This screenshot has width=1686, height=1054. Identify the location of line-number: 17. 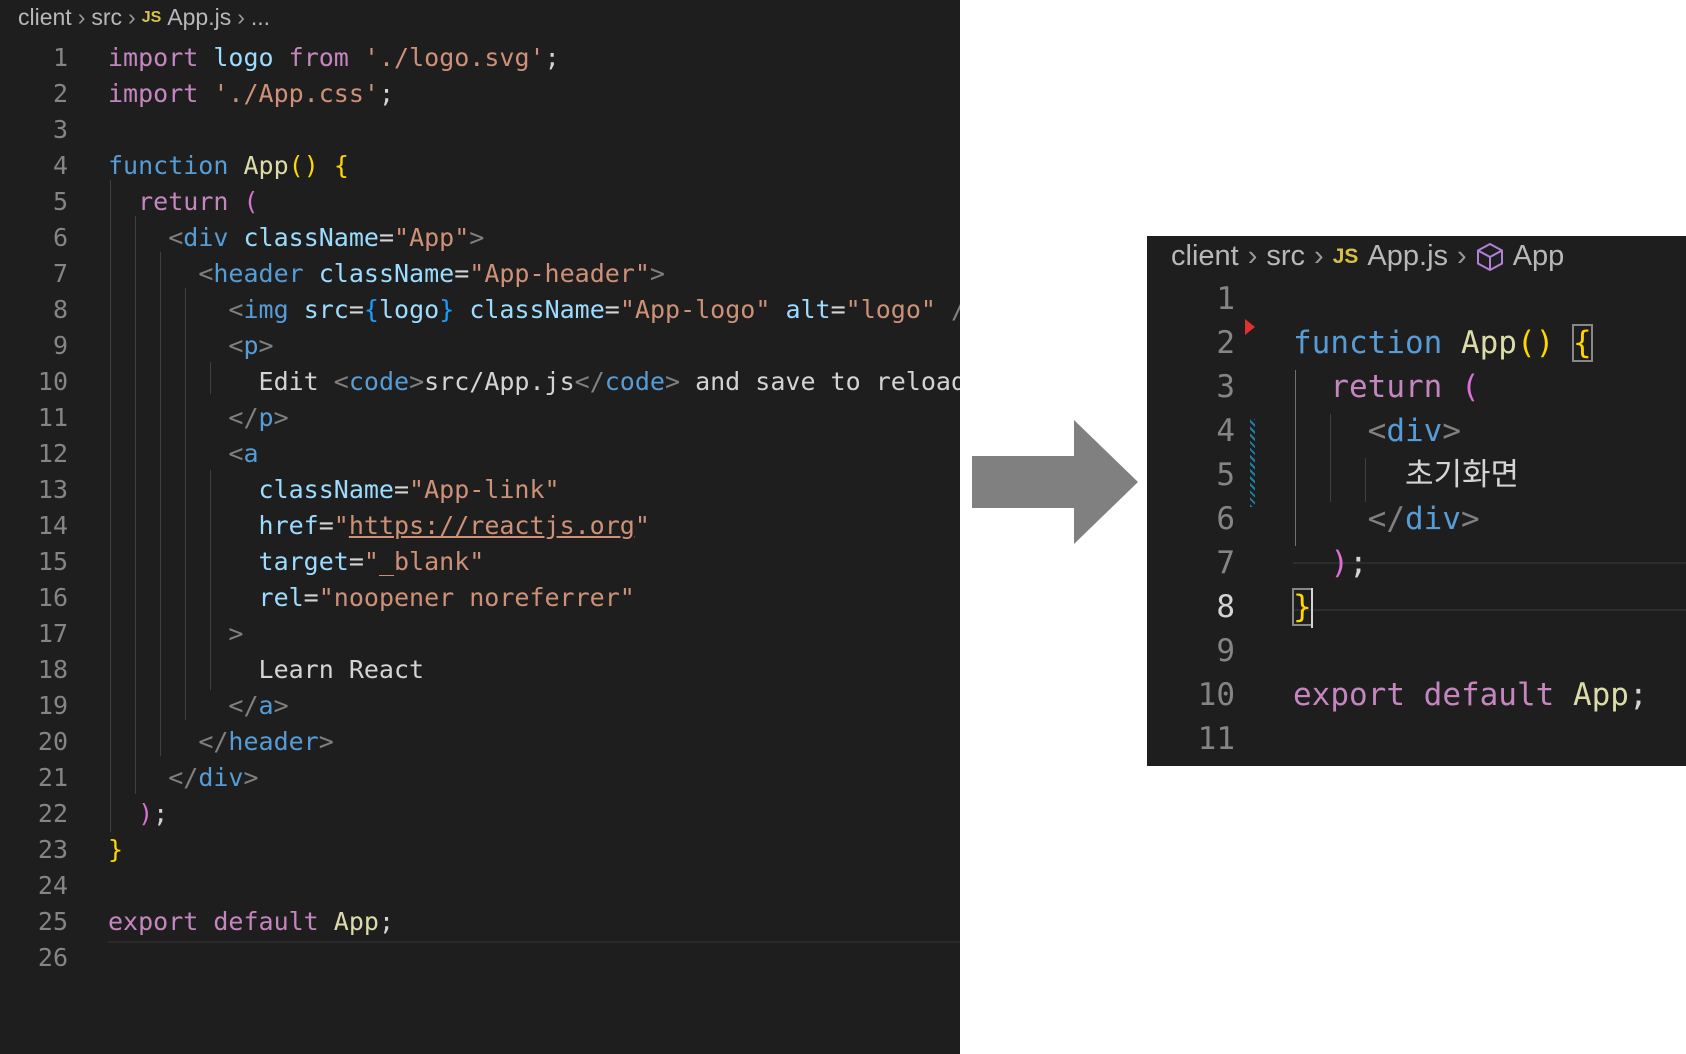
(52, 633).